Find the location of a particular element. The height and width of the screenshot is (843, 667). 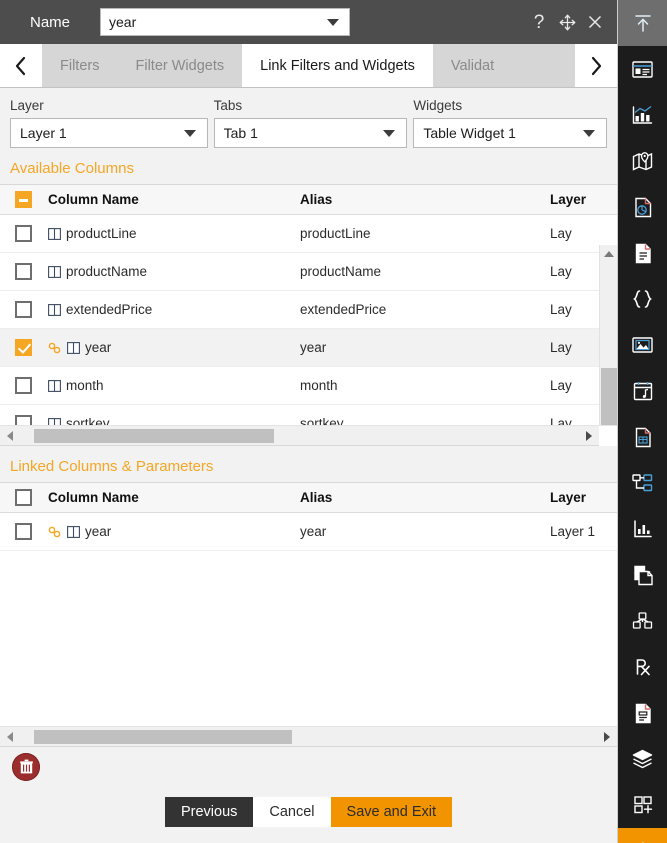

row-alias-label: month is located at coordinates (319, 385).